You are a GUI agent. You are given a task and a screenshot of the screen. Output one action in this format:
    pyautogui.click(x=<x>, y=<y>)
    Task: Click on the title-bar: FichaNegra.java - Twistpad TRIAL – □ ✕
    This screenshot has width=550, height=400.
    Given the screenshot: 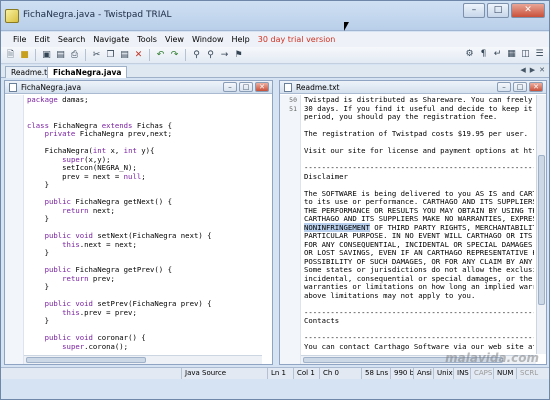 What is the action you would take?
    pyautogui.click(x=275, y=16)
    